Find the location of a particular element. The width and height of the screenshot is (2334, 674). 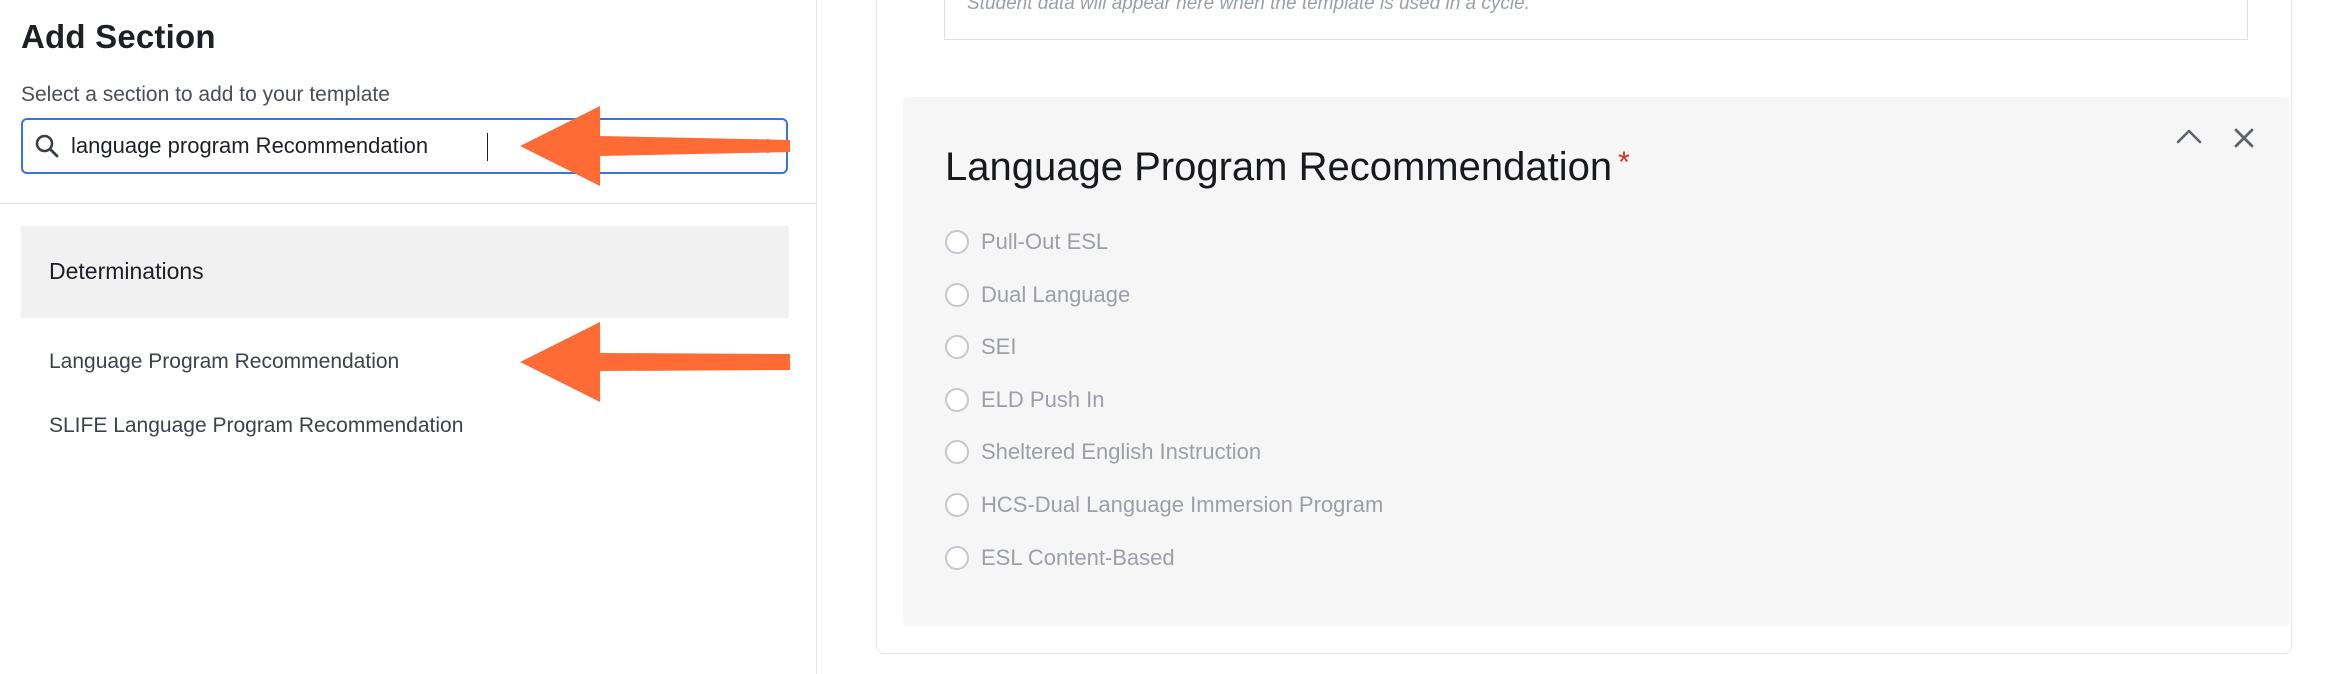

option-label: ESL Content-Based is located at coordinates (1078, 557).